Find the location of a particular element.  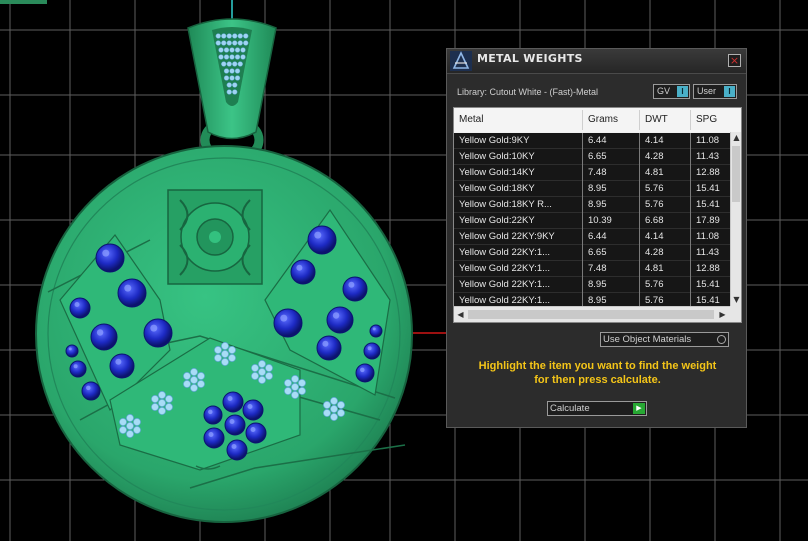

radio-icon is located at coordinates (721, 339).